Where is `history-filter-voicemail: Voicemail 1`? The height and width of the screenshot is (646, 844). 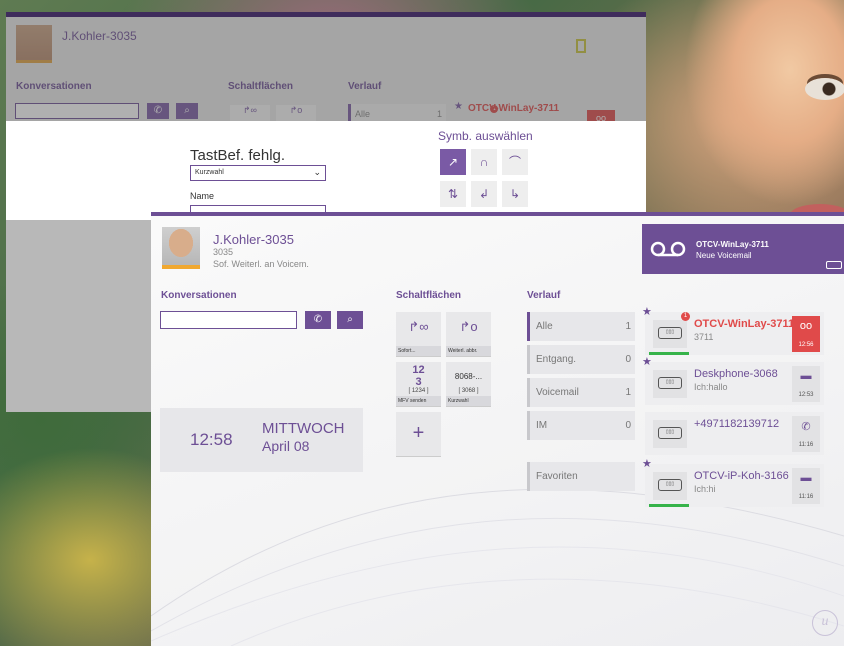
history-filter-voicemail: Voicemail 1 is located at coordinates (581, 392).